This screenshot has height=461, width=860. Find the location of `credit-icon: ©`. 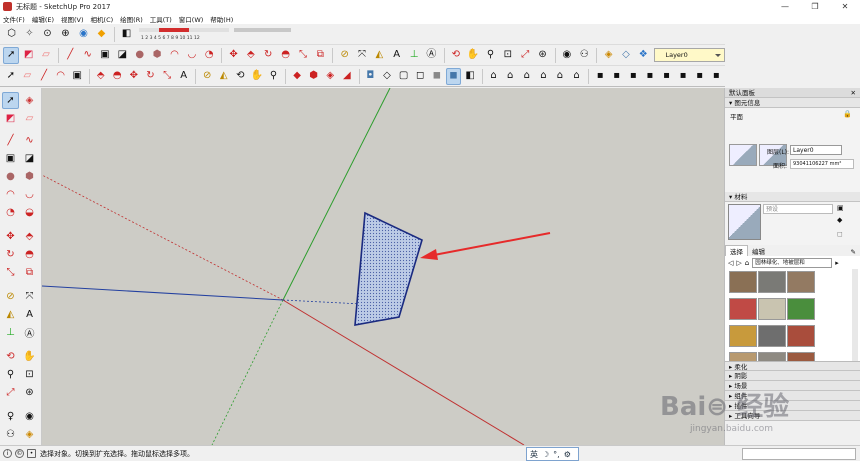

credit-icon: © is located at coordinates (19, 453).